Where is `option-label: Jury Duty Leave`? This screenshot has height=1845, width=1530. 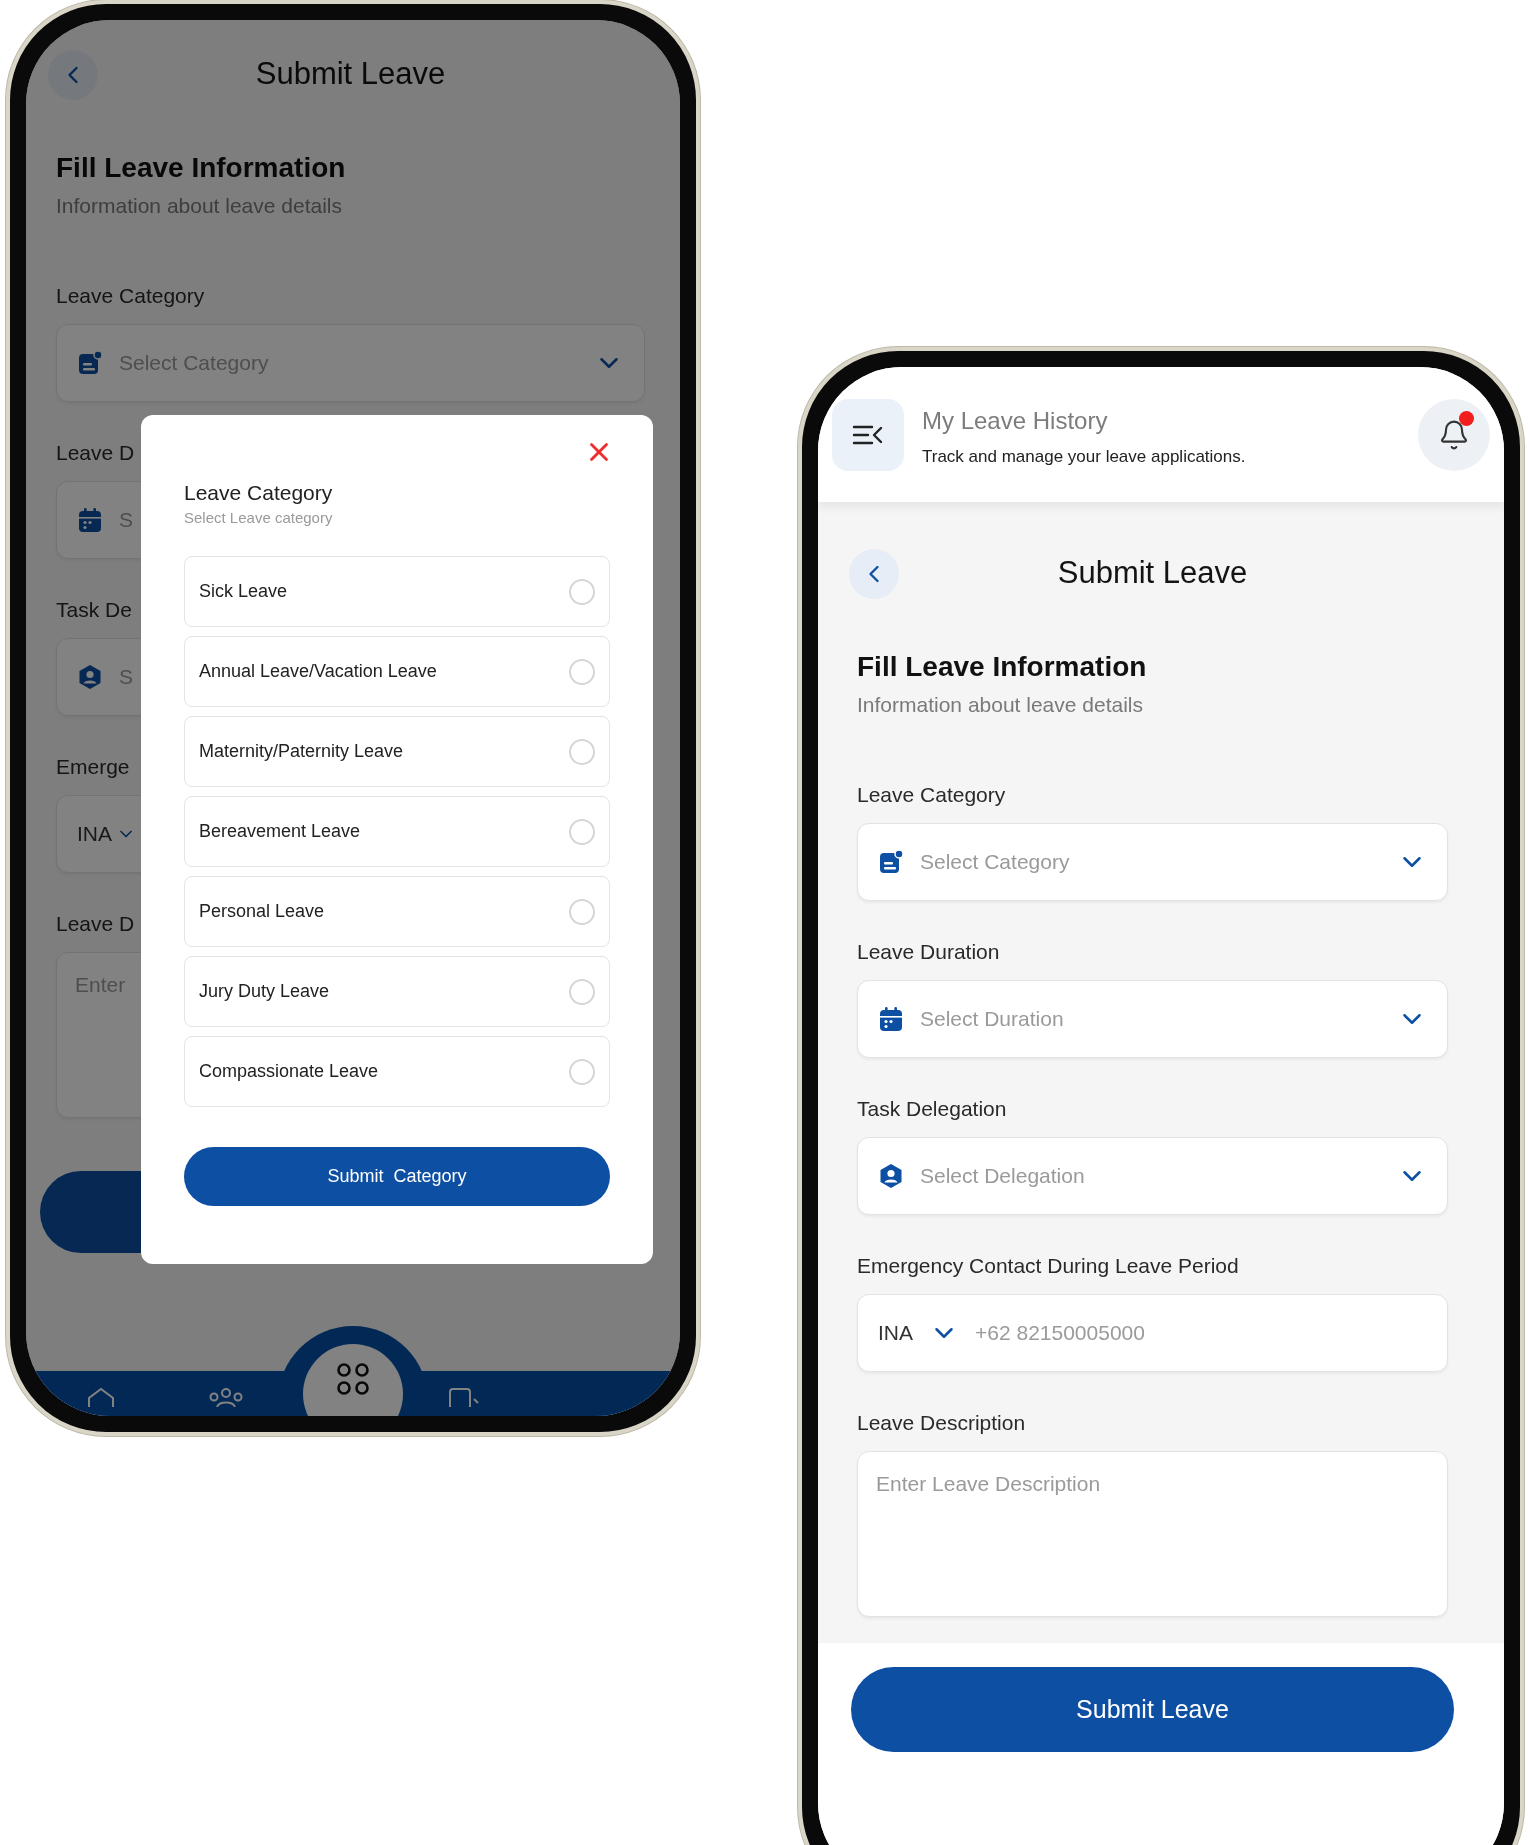 option-label: Jury Duty Leave is located at coordinates (264, 991).